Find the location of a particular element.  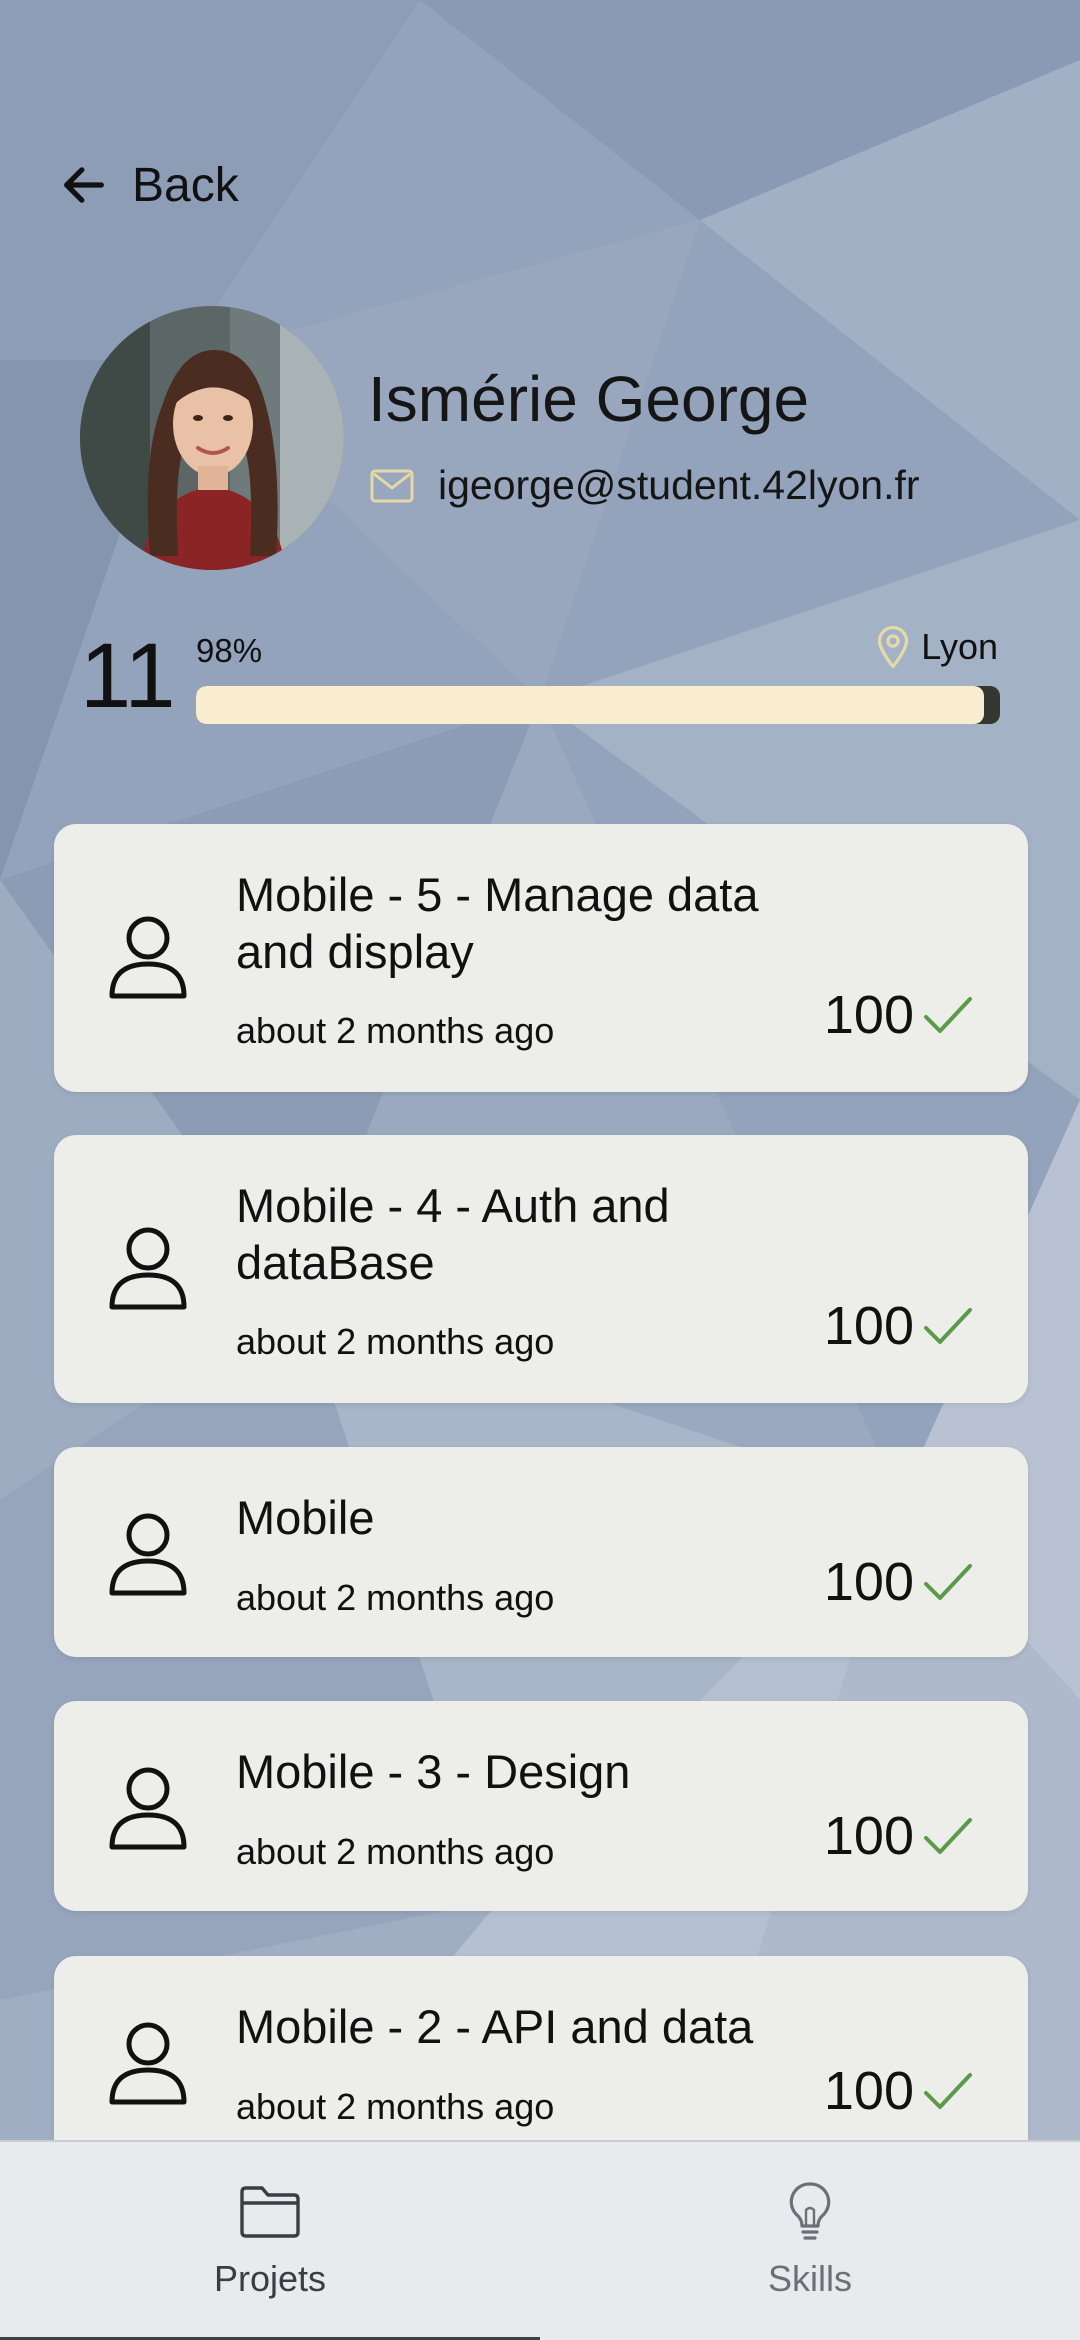

level-progress-bar is located at coordinates (598, 705).